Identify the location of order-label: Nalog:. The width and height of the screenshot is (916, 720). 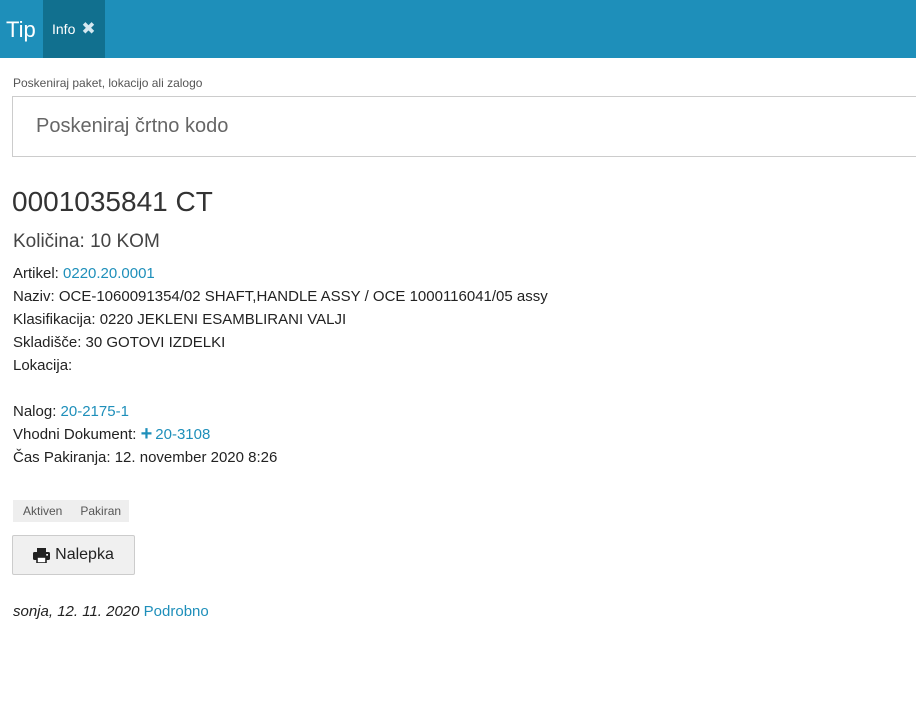
(37, 411).